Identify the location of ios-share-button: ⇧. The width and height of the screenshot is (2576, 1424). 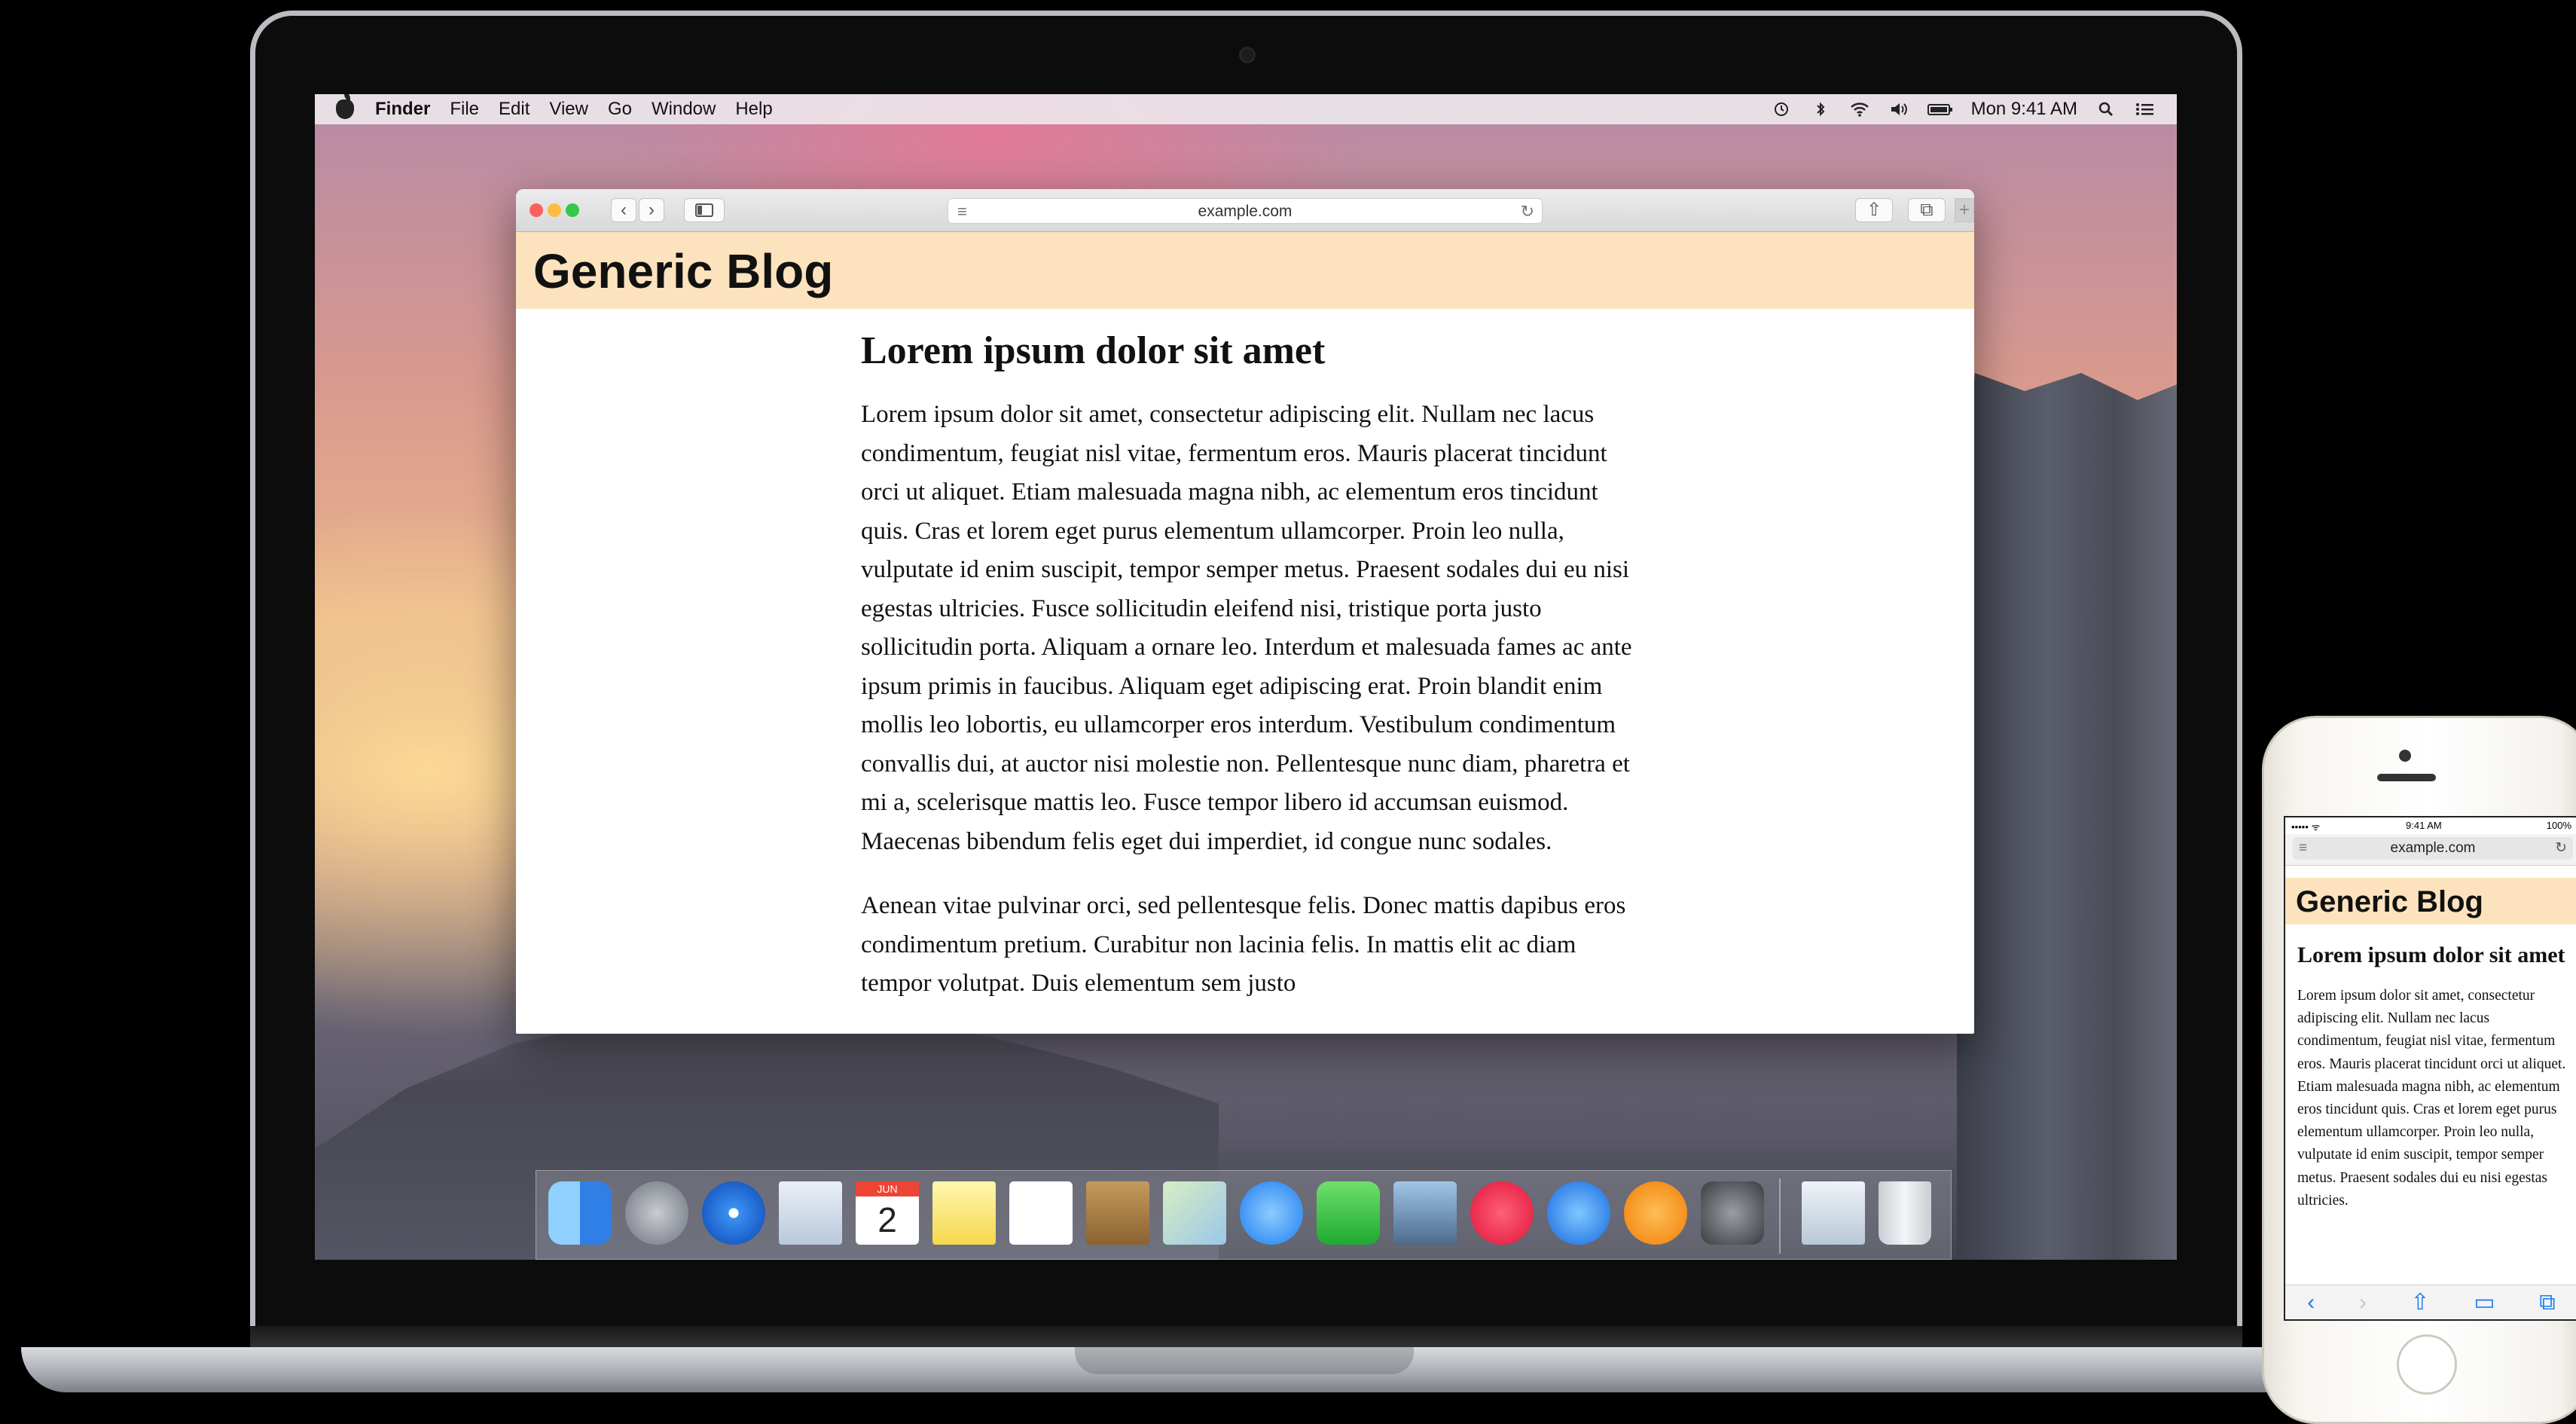
(2421, 1302).